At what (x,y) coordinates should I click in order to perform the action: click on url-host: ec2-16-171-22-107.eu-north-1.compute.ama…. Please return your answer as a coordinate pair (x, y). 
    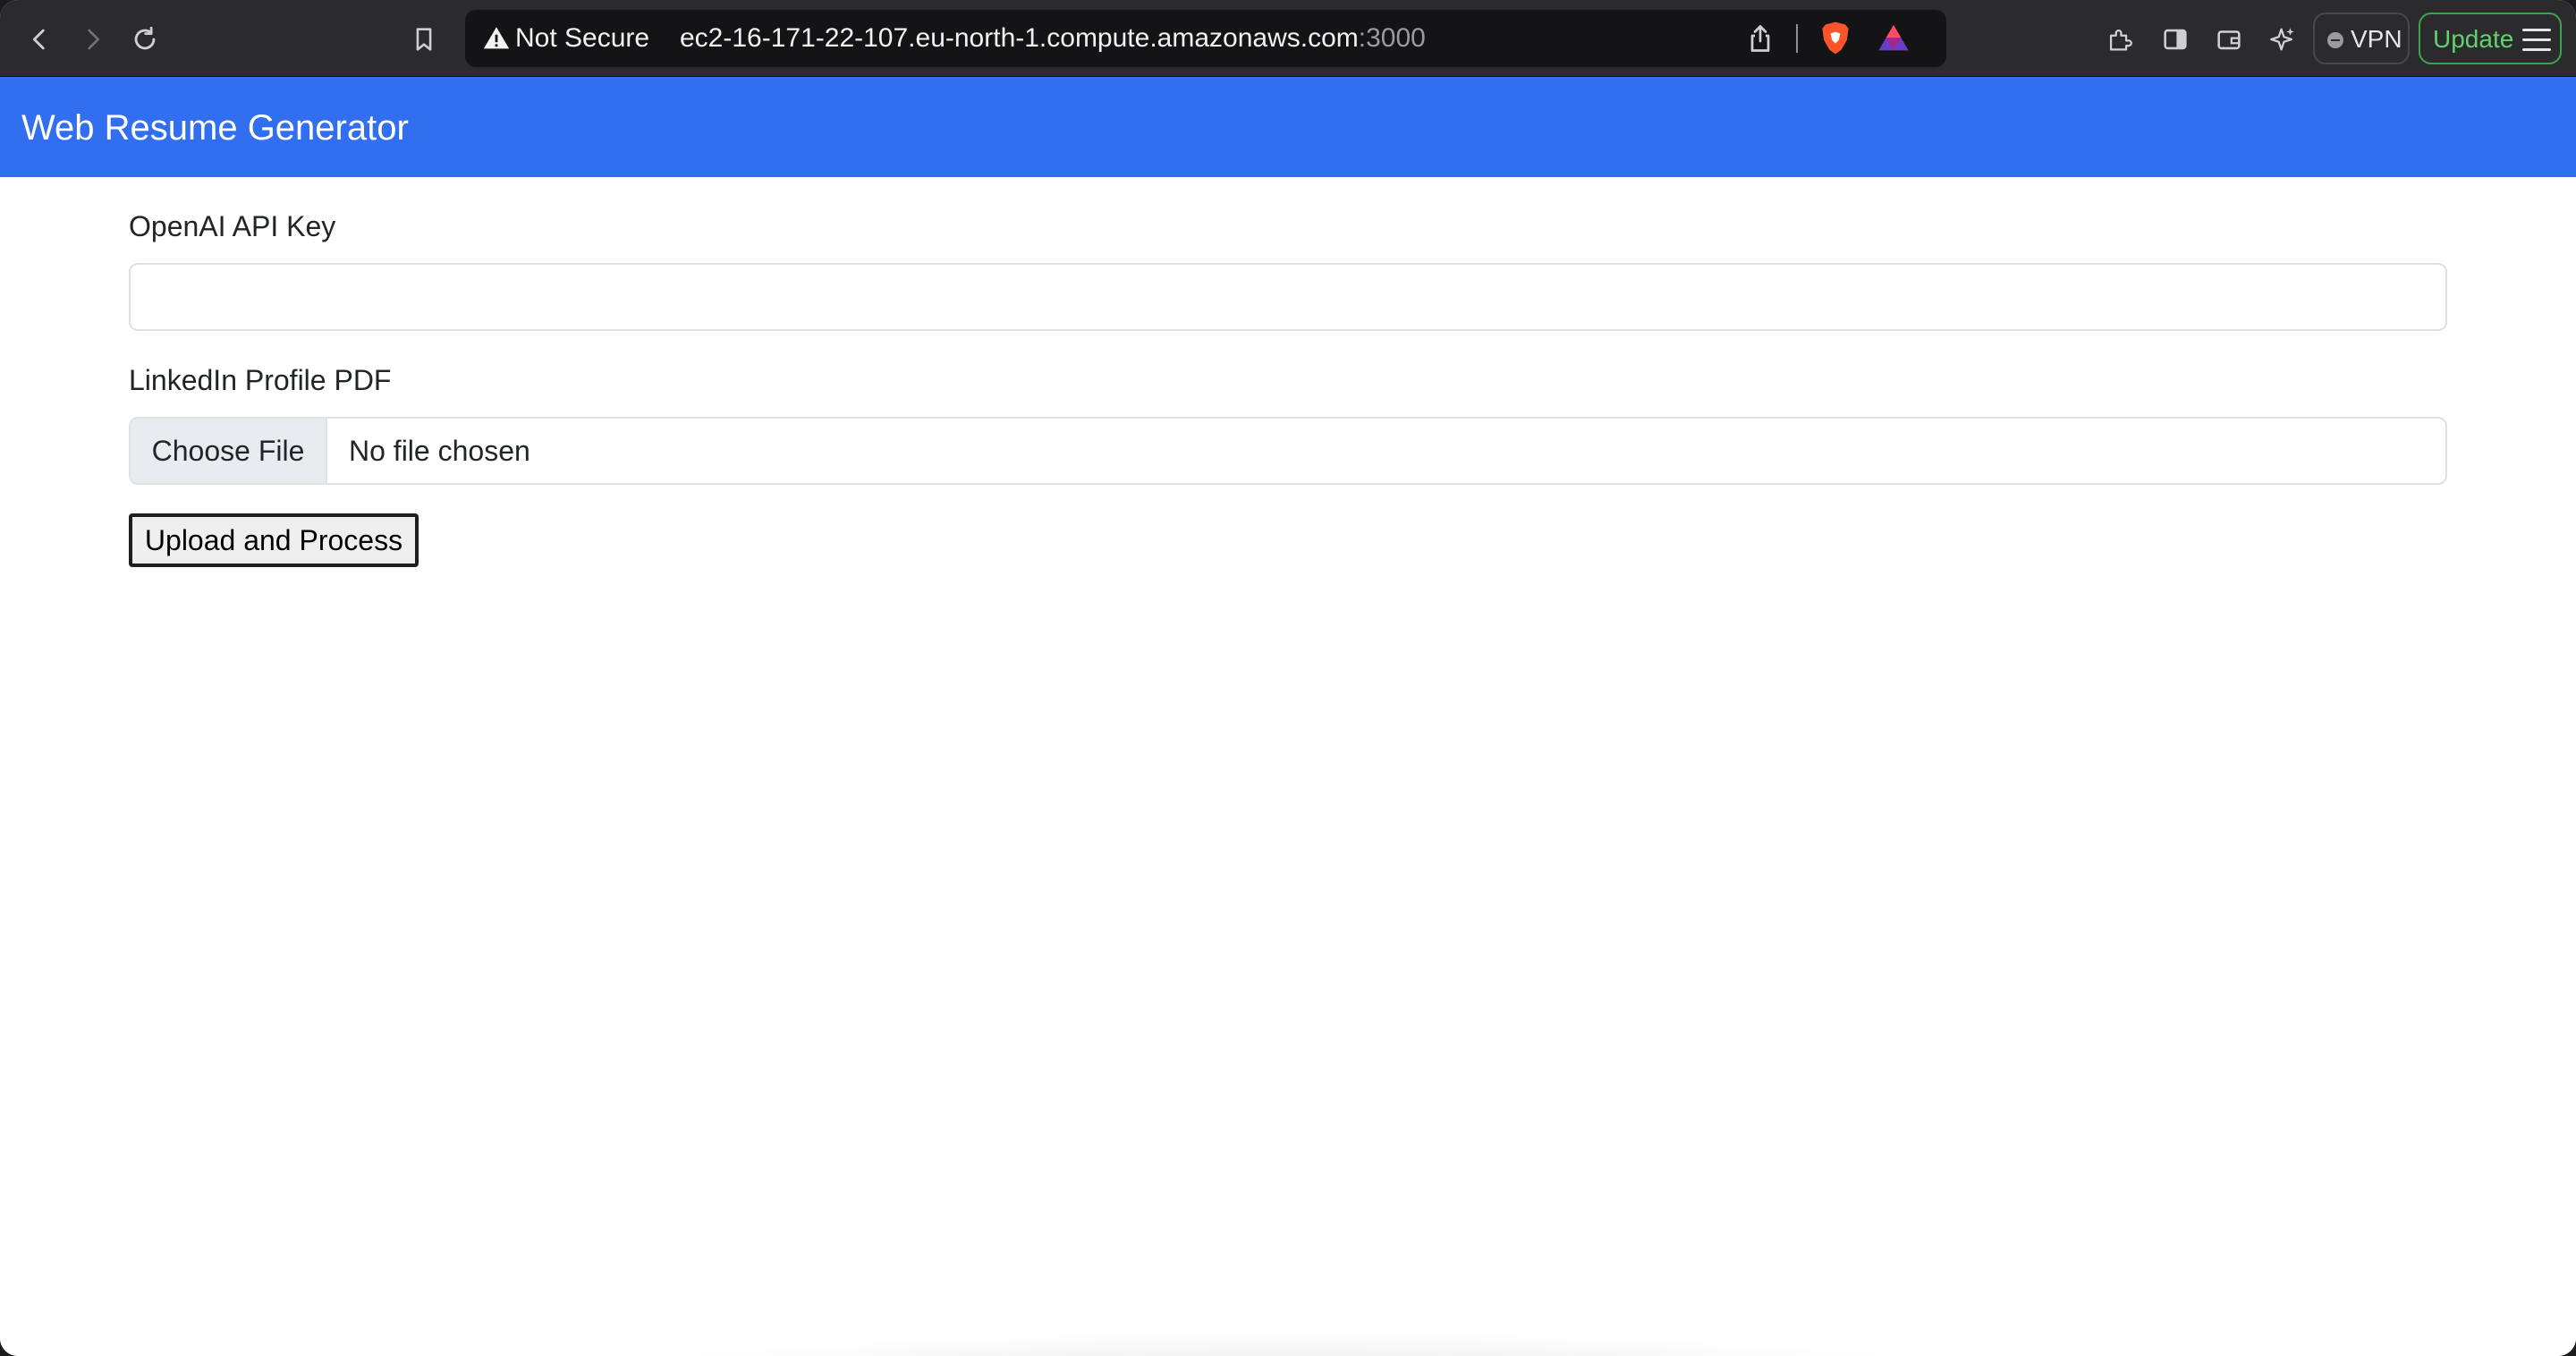
    Looking at the image, I should click on (1019, 38).